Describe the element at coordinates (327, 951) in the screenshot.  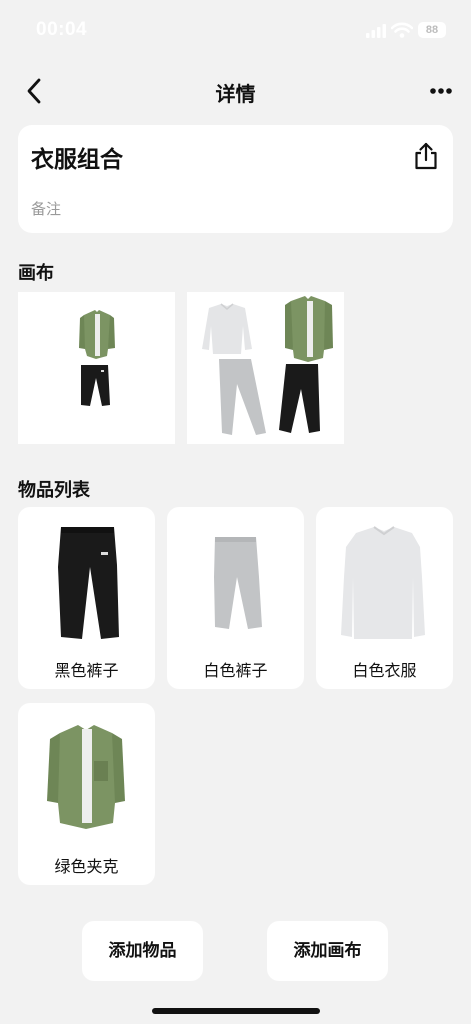
I see `add-canvas-button: 添加画布` at that location.